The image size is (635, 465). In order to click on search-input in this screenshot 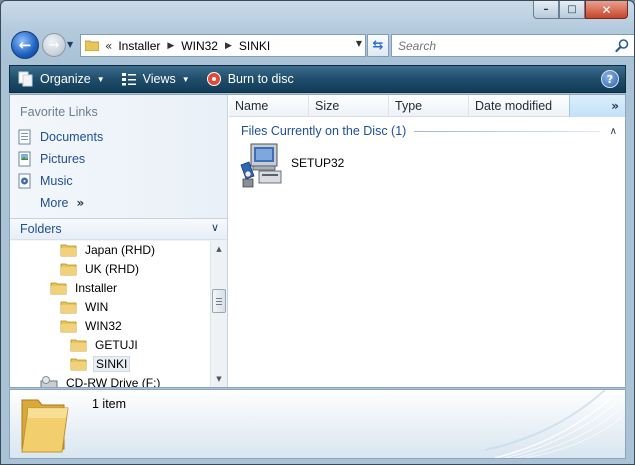, I will do `click(498, 45)`.